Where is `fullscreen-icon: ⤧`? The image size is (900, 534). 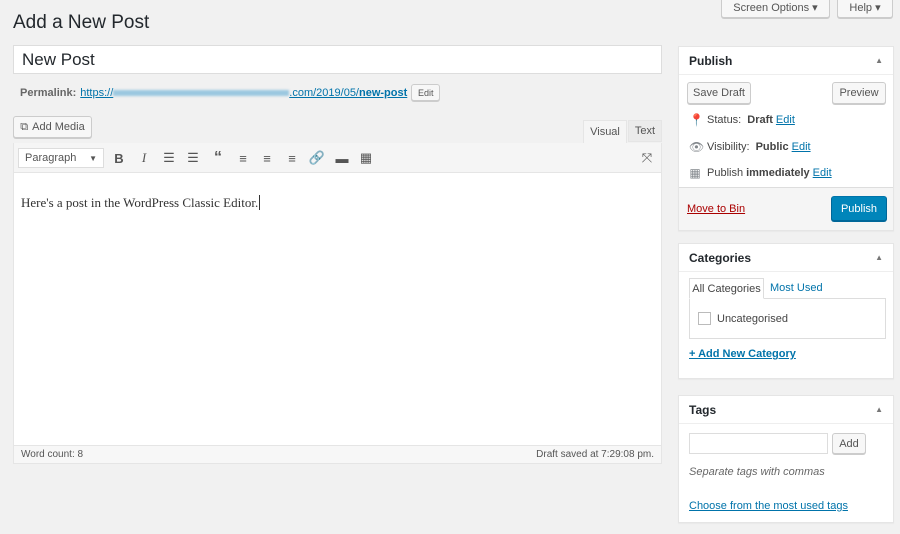 fullscreen-icon: ⤧ is located at coordinates (647, 158).